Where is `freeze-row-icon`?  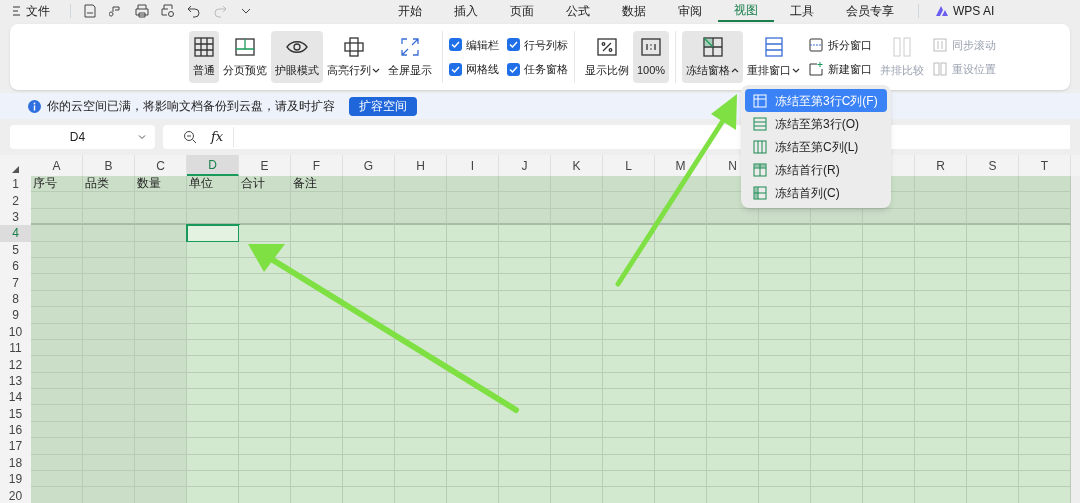 freeze-row-icon is located at coordinates (760, 169).